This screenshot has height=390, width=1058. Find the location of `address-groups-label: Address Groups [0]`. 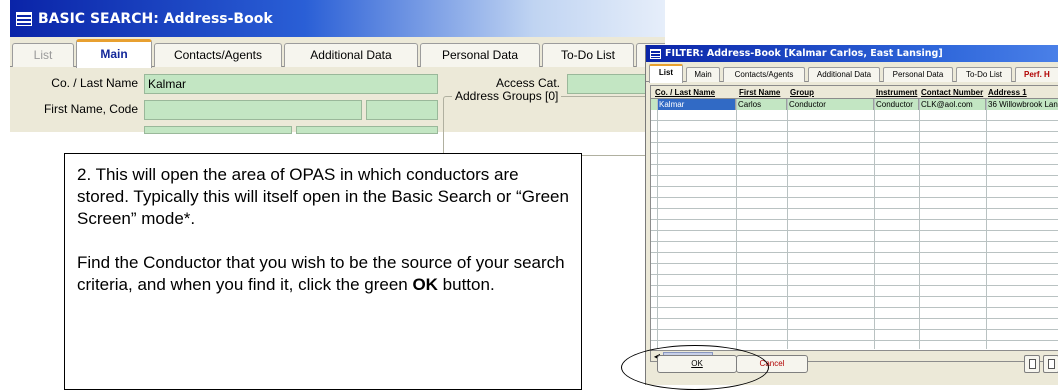

address-groups-label: Address Groups [0] is located at coordinates (507, 96).